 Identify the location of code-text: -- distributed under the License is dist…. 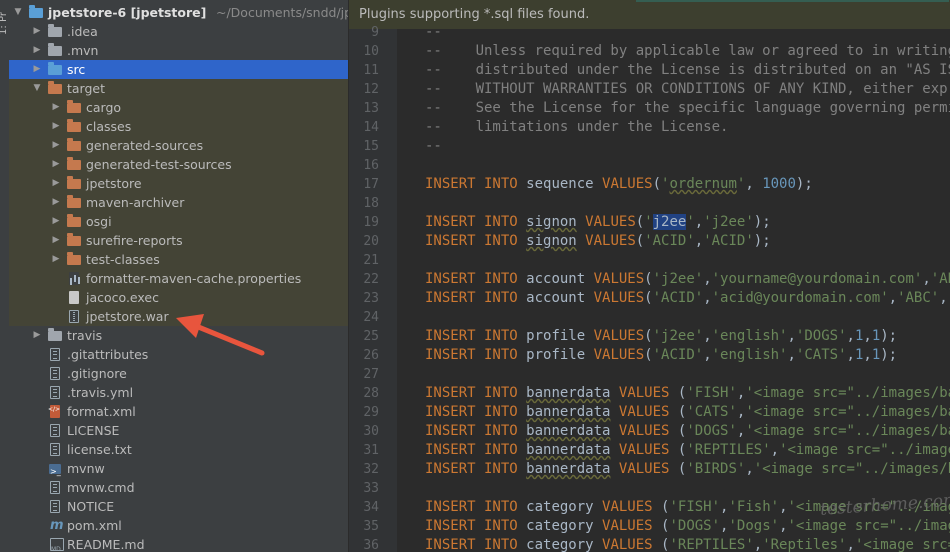
(687, 70).